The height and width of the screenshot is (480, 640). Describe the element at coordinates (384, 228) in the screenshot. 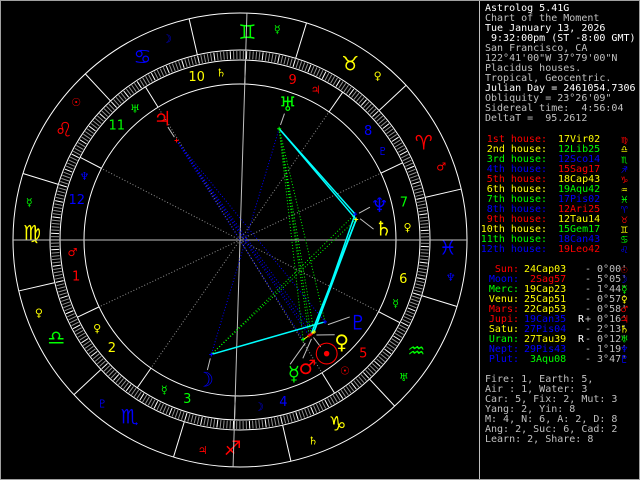

I see `saturn-glyph-icon: ♄` at that location.